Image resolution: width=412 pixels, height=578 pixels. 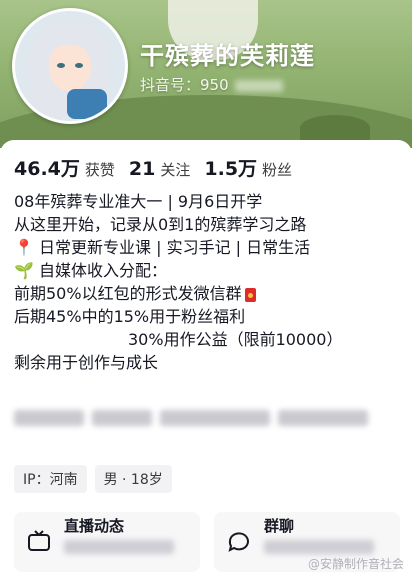 What do you see at coordinates (160, 224) in the screenshot?
I see `bio-line-2: 从这里开始，记录从0到1的殡葬学习之路` at bounding box center [160, 224].